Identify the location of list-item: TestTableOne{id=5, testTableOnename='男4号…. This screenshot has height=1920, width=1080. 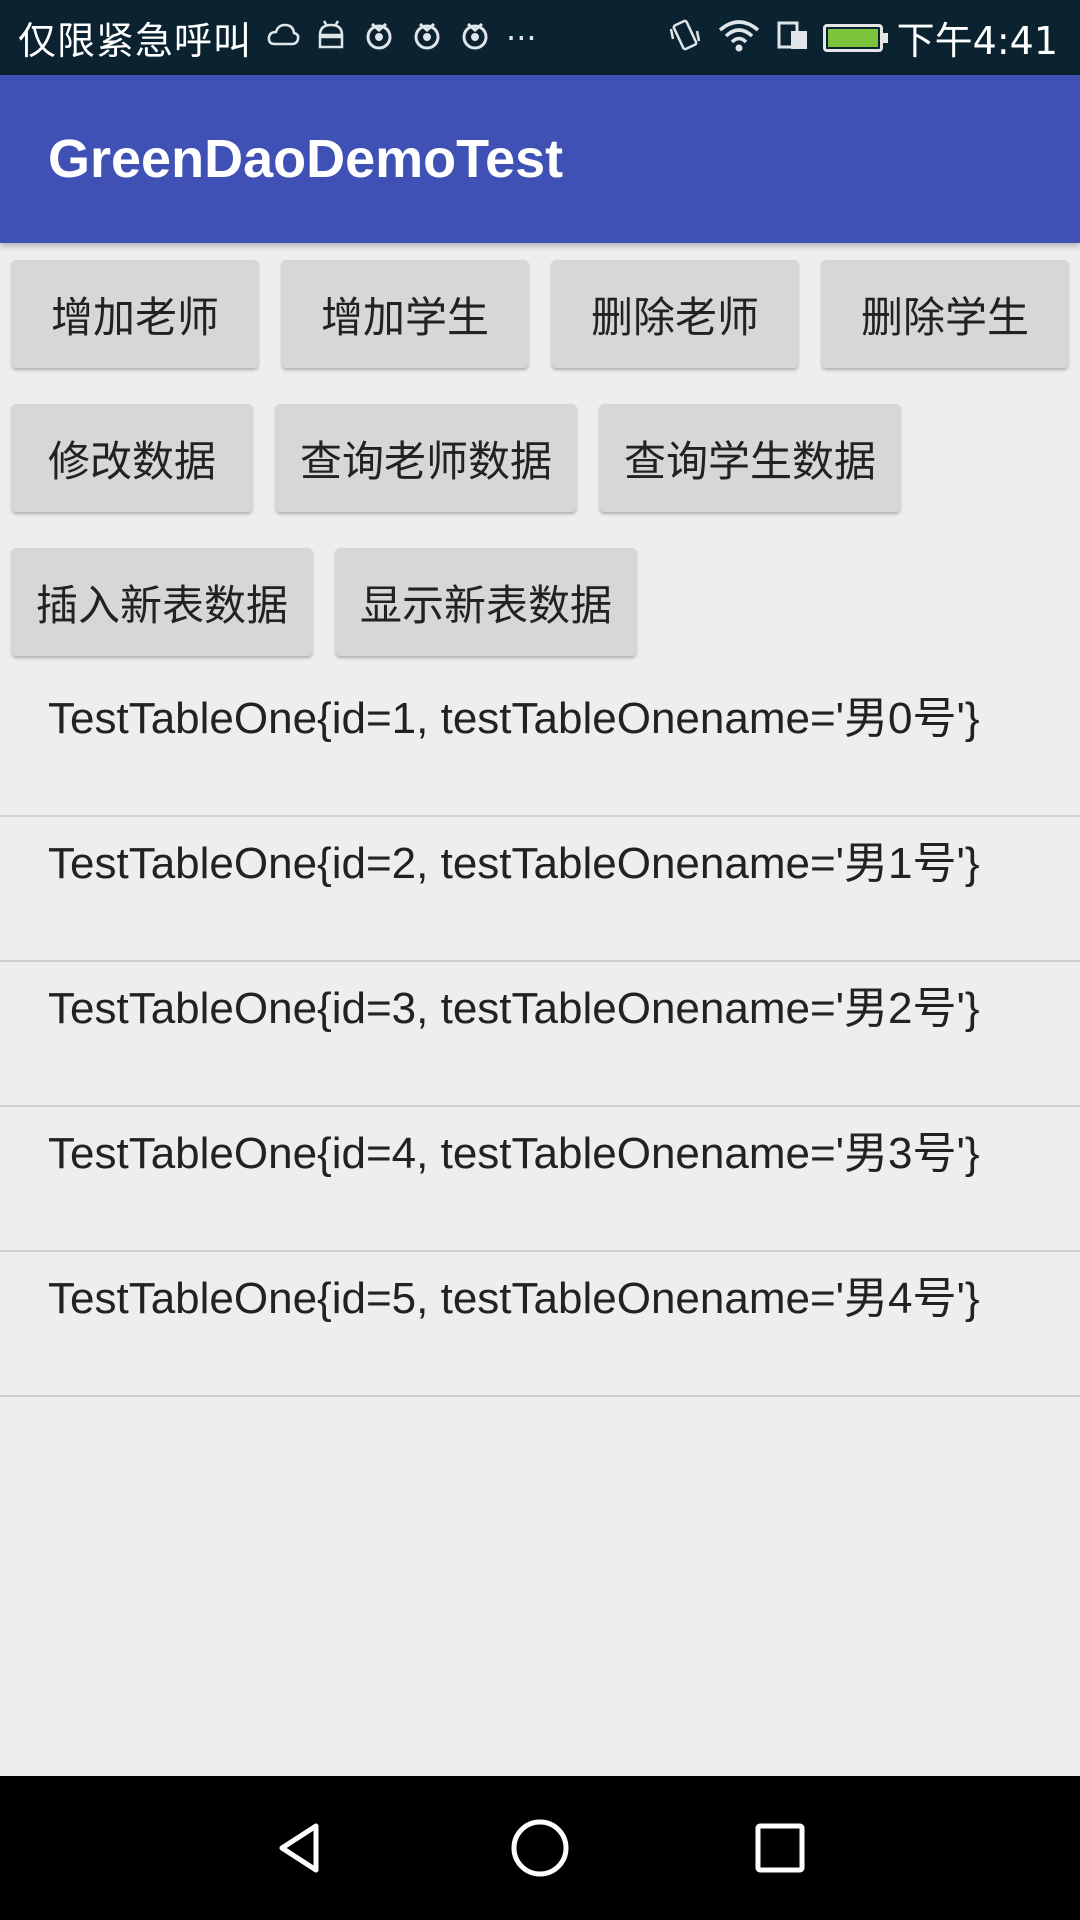
(540, 1324).